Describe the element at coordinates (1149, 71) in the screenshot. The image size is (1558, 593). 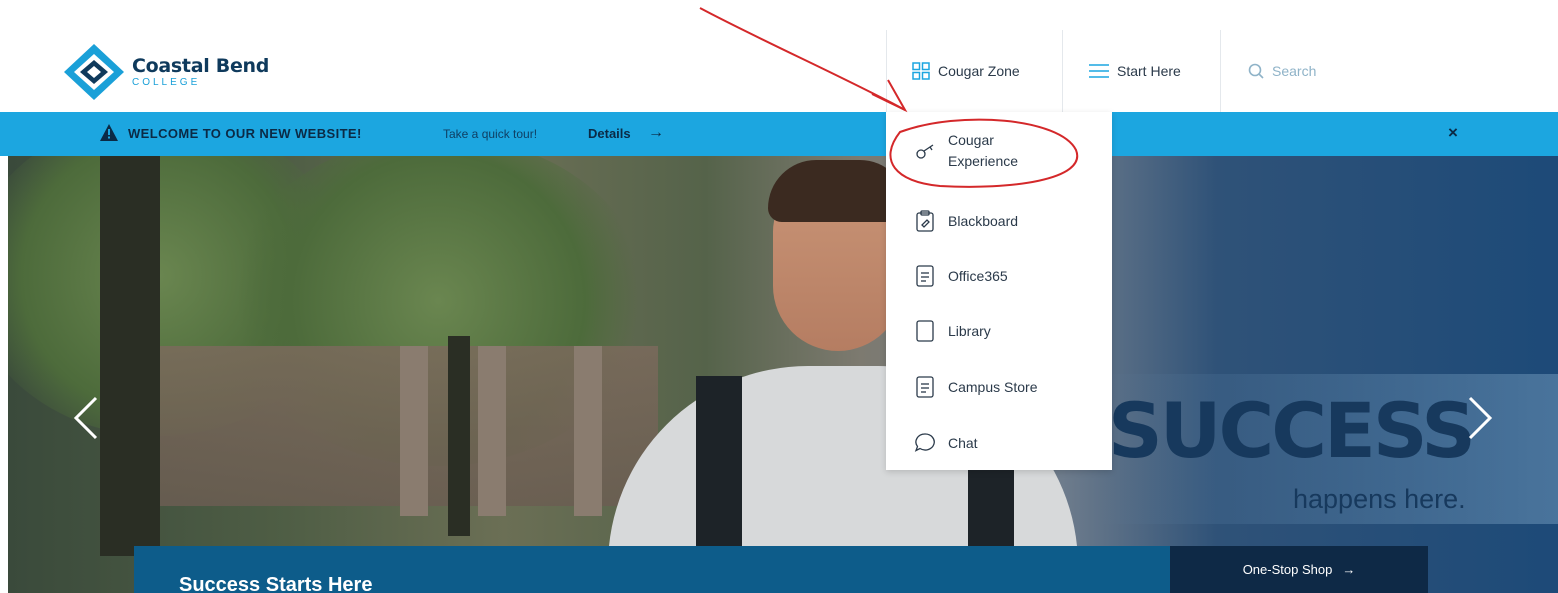
I see `nav-start-here-label: Start Here` at that location.